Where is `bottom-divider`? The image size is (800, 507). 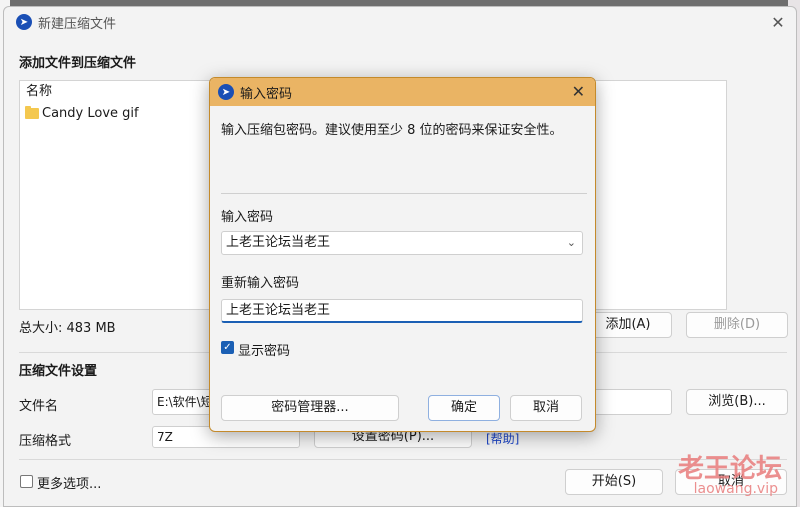
bottom-divider is located at coordinates (403, 459).